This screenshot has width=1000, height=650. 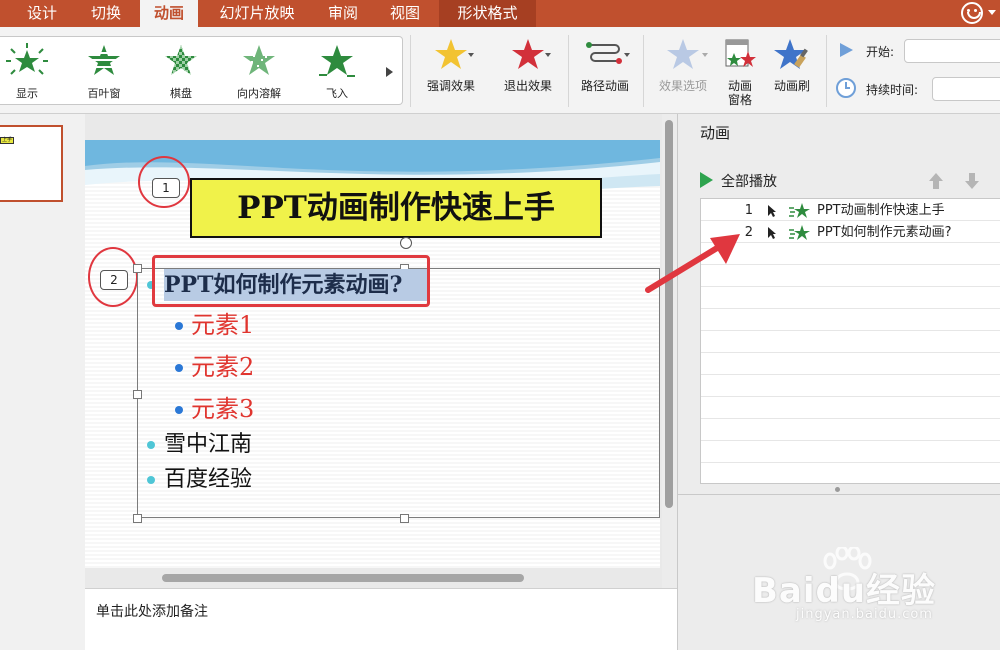 What do you see at coordinates (972, 13) in the screenshot?
I see `feedback-smiley-icon` at bounding box center [972, 13].